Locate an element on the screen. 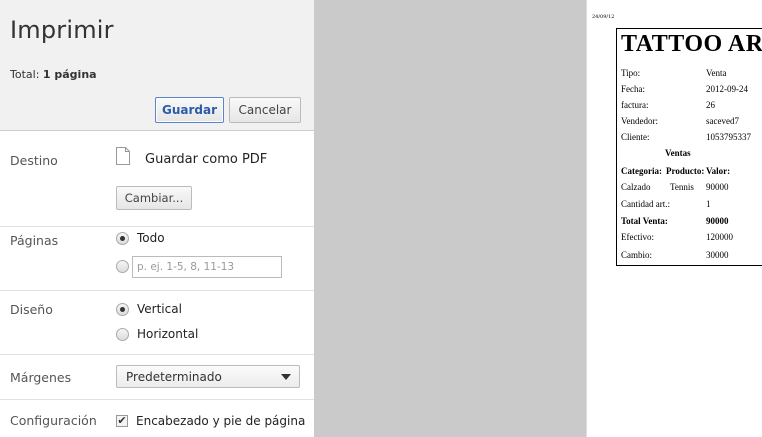  headers-label: Encabezado y pie de página is located at coordinates (221, 421).